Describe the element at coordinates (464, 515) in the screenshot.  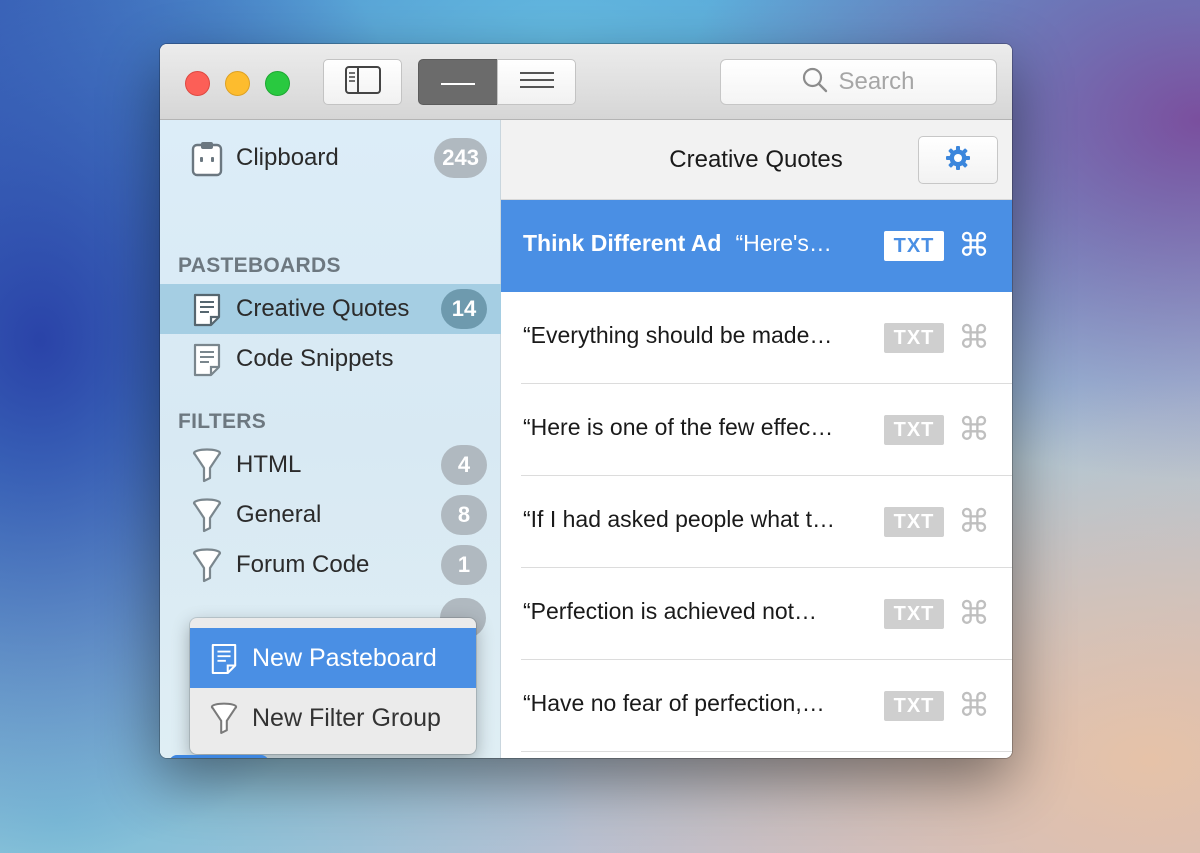
I see `count-badge: 8` at that location.